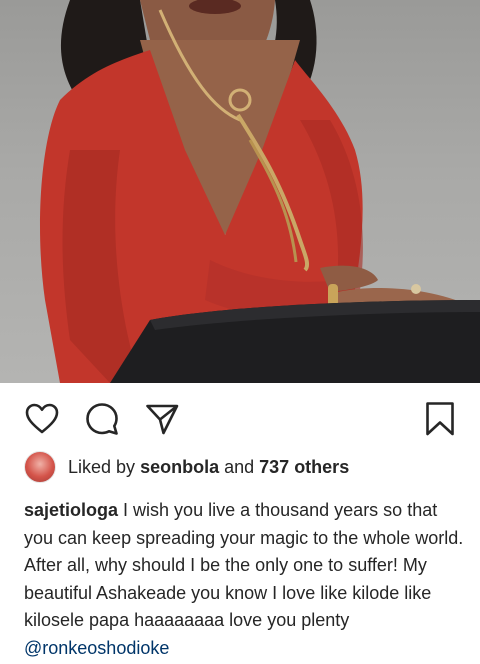  I want to click on bookmark-icon, so click(440, 419).